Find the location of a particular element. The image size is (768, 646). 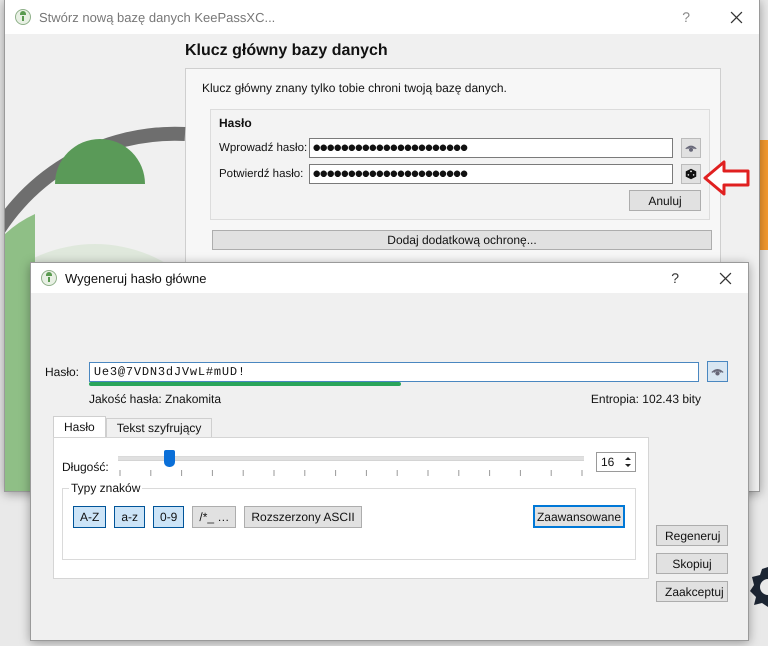

tab: Hasło is located at coordinates (79, 426).